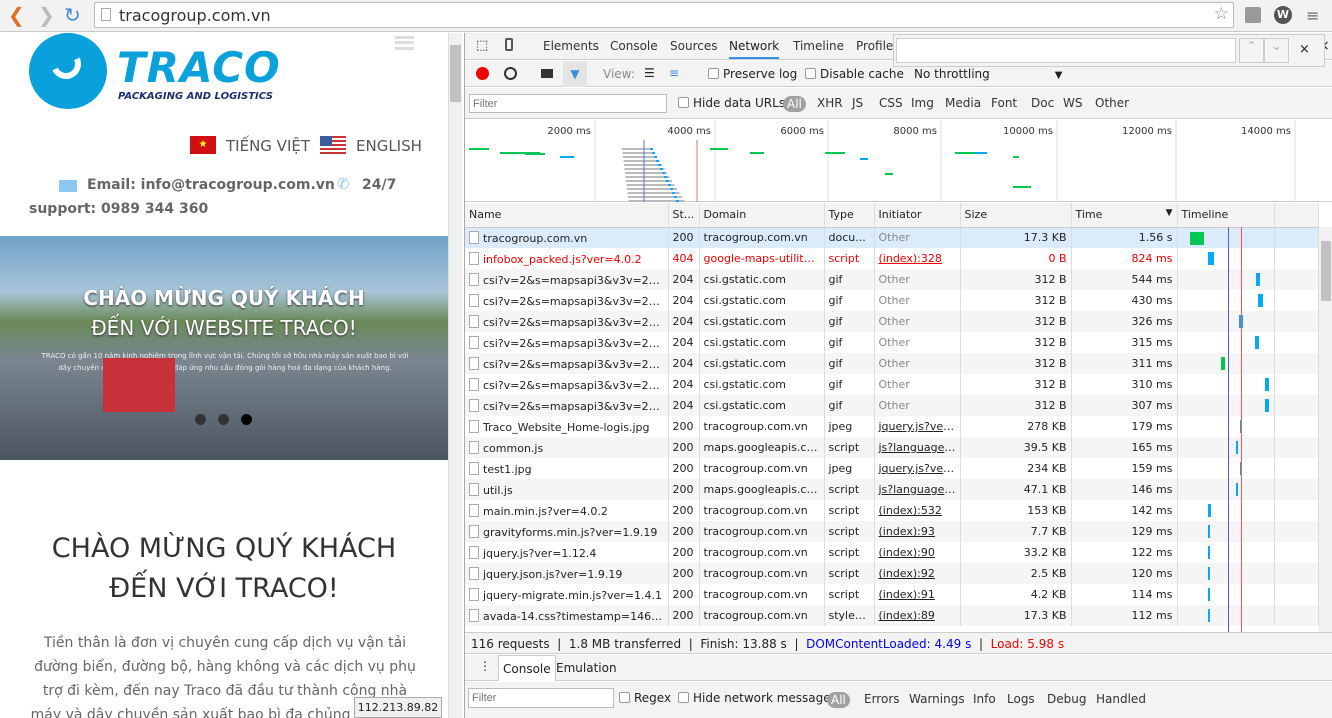 This screenshot has height=718, width=1332. I want to click on hamburger-menu-icon, so click(404, 43).